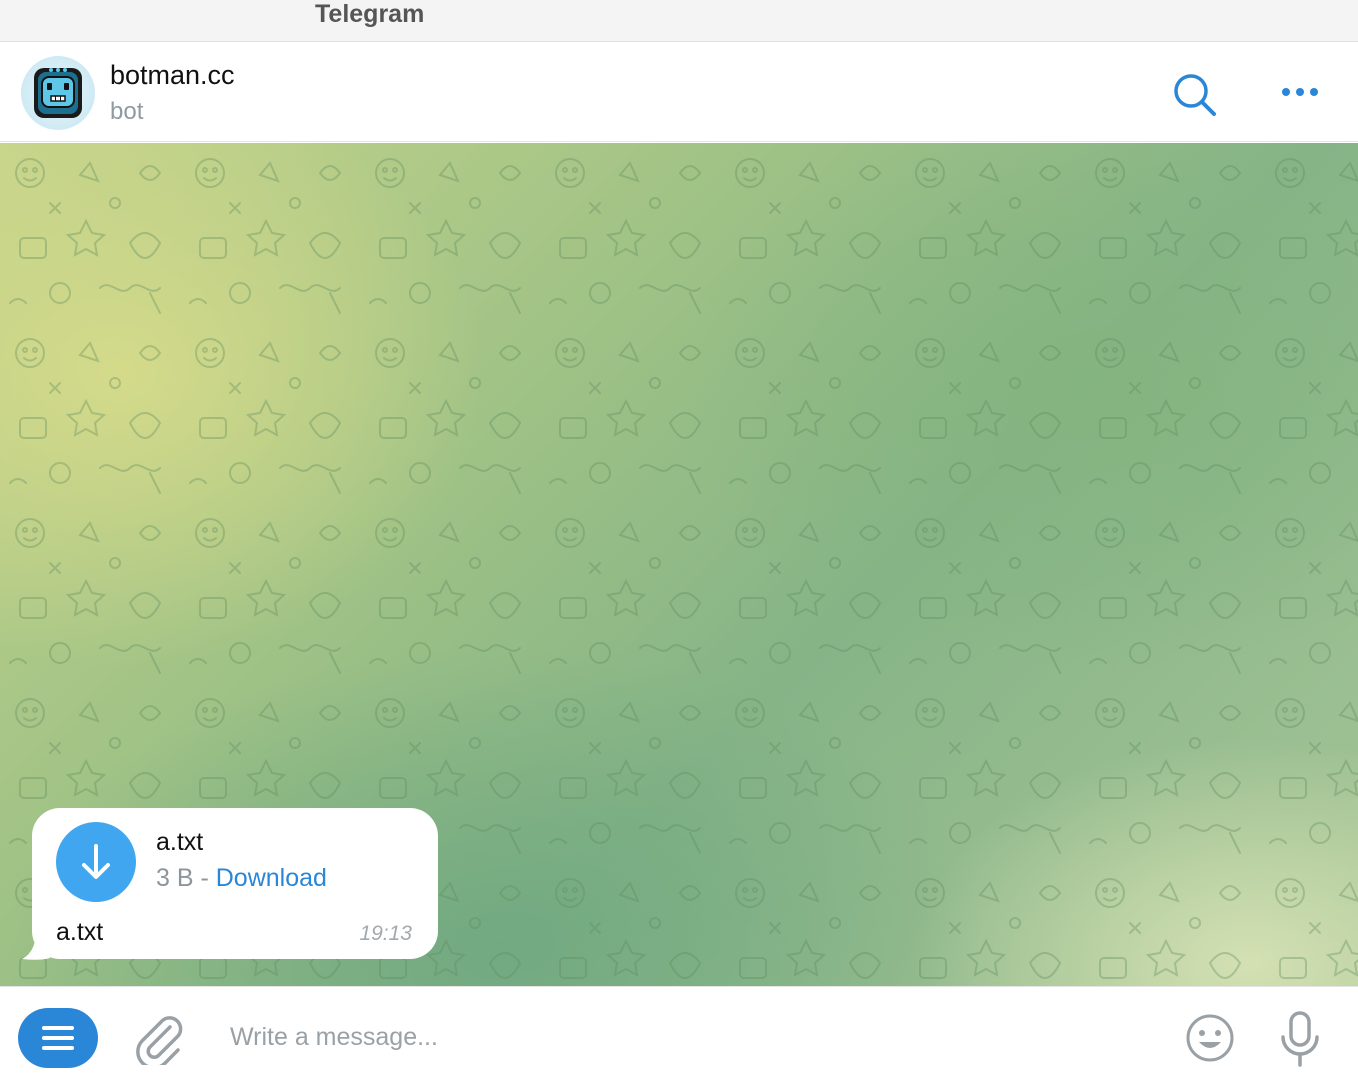 The width and height of the screenshot is (1358, 1074). I want to click on download-icon, so click(96, 861).